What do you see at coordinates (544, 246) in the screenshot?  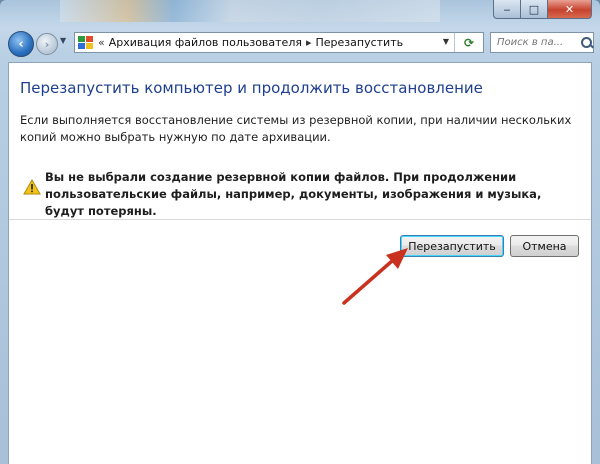 I see `cancel-button: Отмена` at bounding box center [544, 246].